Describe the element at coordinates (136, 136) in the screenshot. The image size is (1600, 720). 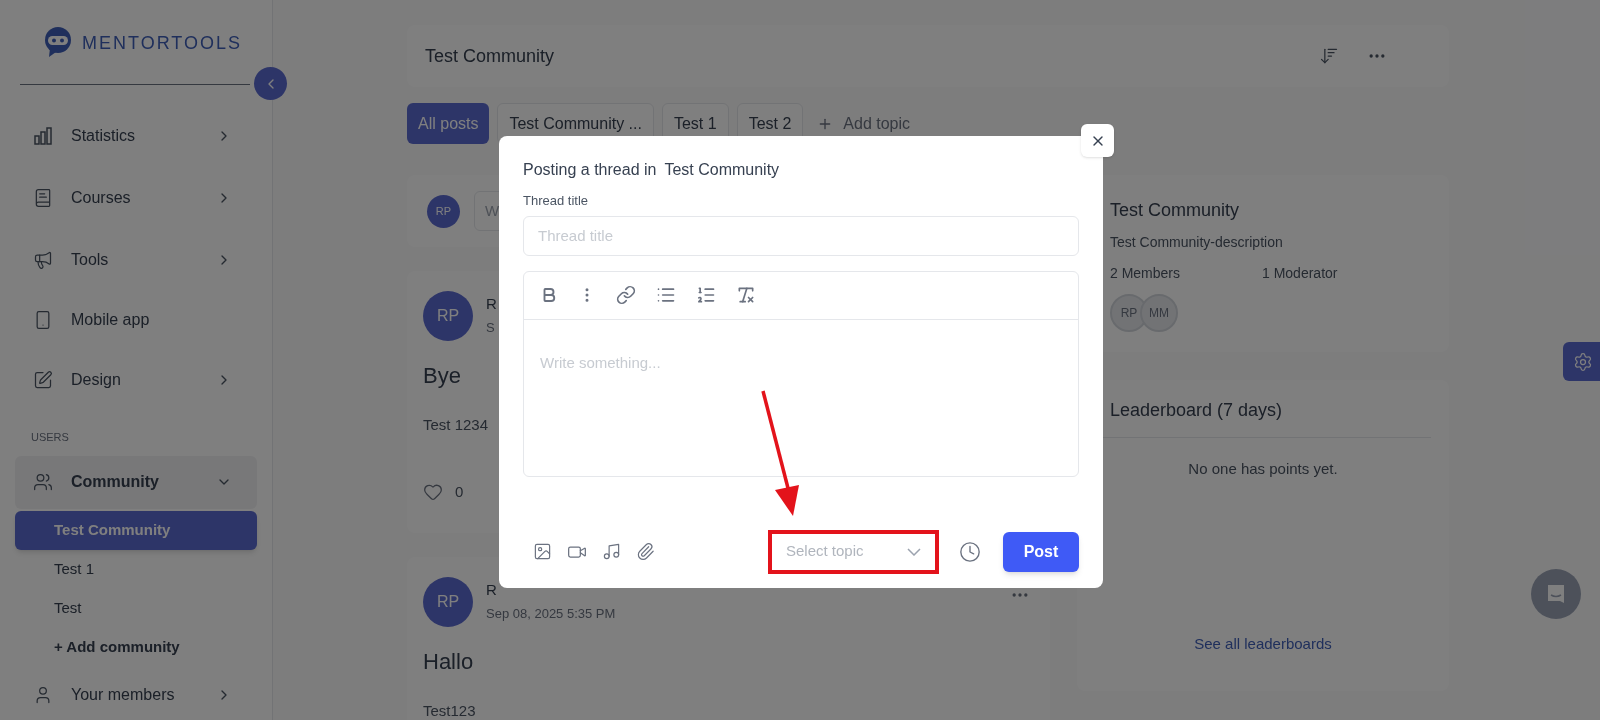
I see `sidebar-item: Statistics` at that location.